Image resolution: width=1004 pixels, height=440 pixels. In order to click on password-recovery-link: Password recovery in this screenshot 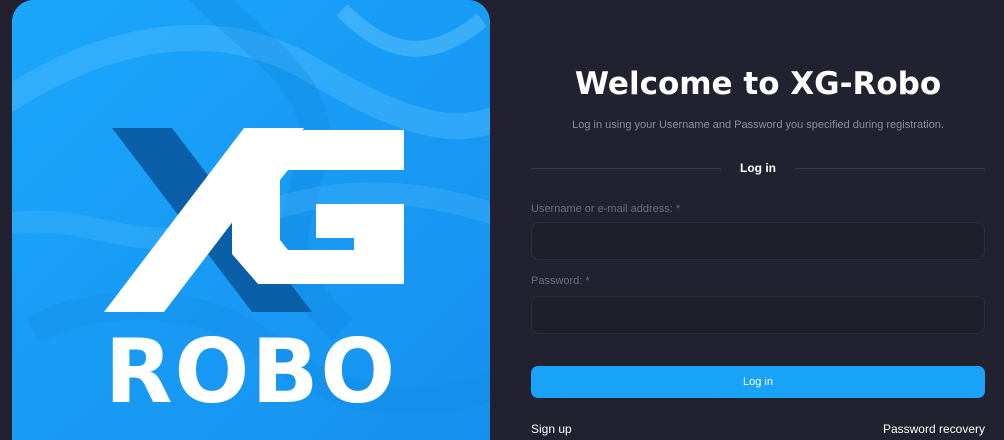, I will do `click(934, 429)`.